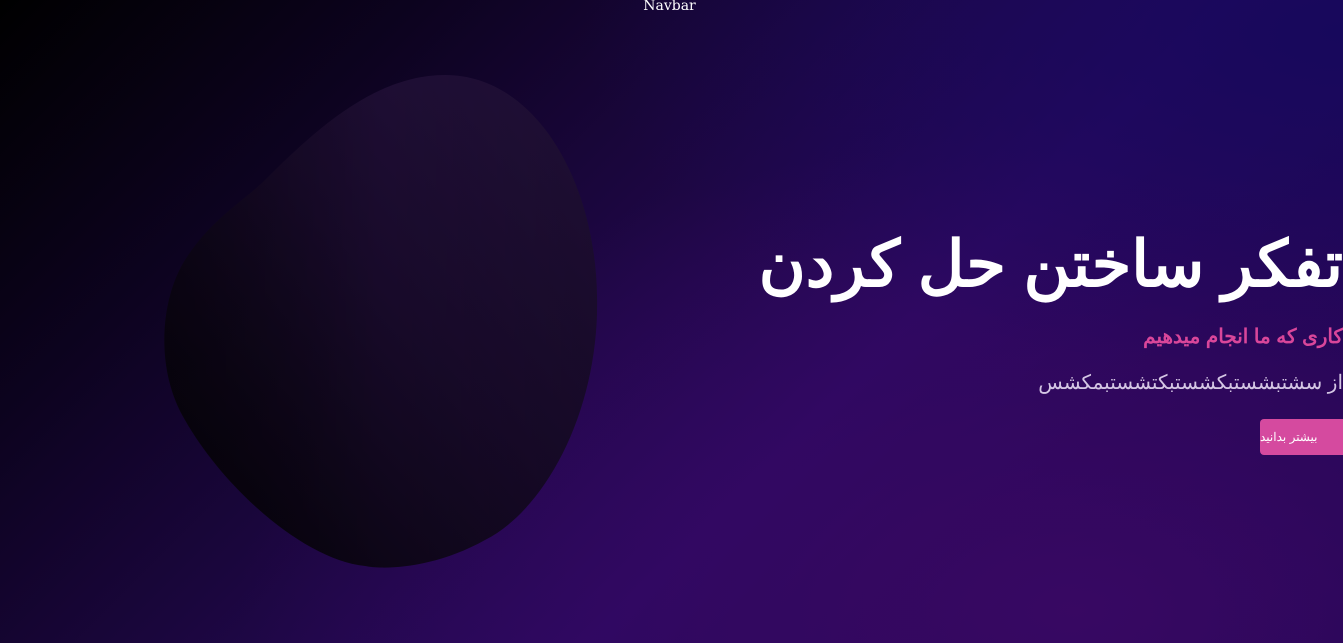  What do you see at coordinates (1190, 383) in the screenshot?
I see `hero-description: از سشتبشستبکشستبکتشستبمکشس` at bounding box center [1190, 383].